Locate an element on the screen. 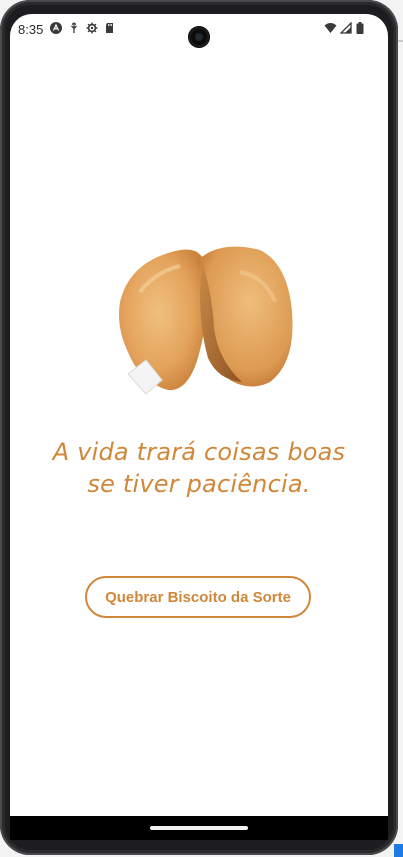  cellular-signal-icon is located at coordinates (345, 27).